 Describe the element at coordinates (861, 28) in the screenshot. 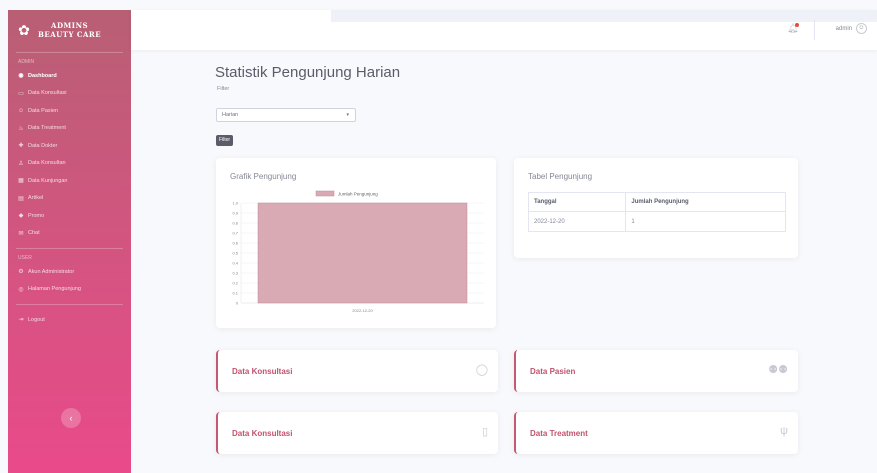

I see `avatar: ☺` at that location.